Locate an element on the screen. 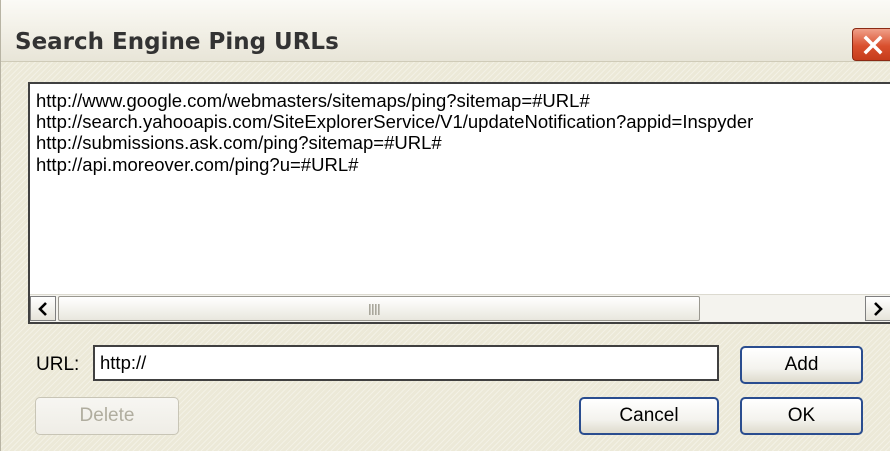 The image size is (890, 451). cancel-button: Cancel is located at coordinates (649, 416).